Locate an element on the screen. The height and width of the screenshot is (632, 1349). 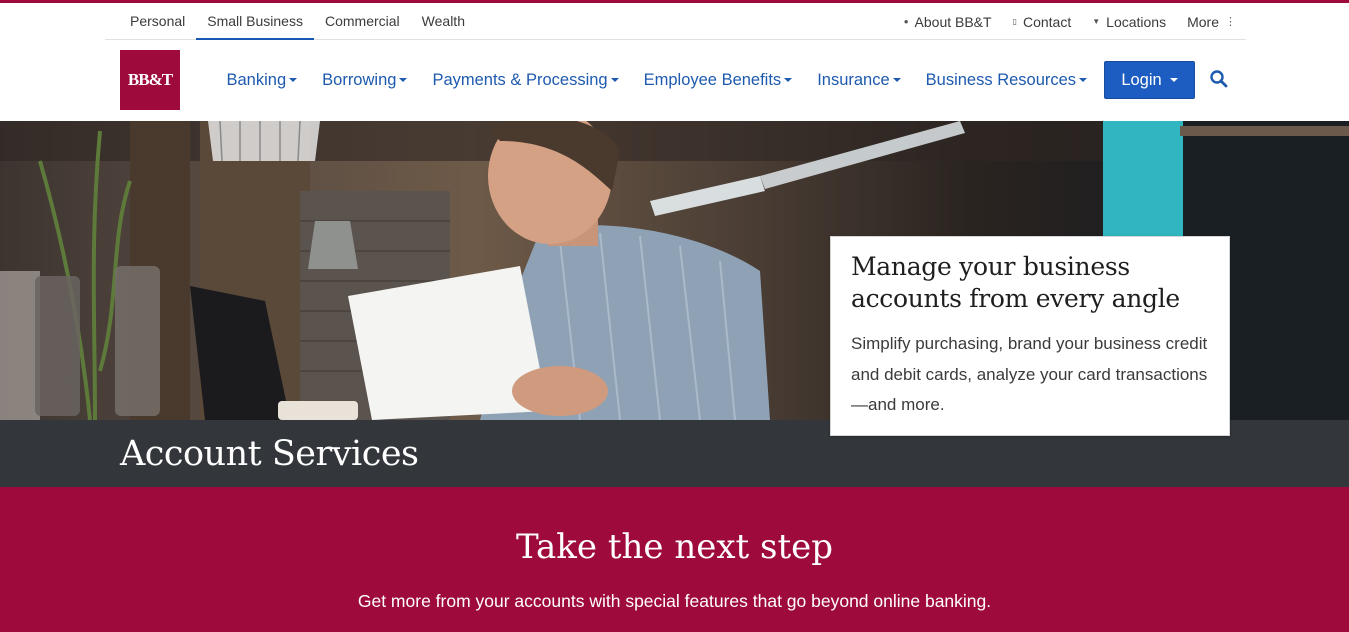
locations-link: ▼ Locations is located at coordinates (1129, 22).